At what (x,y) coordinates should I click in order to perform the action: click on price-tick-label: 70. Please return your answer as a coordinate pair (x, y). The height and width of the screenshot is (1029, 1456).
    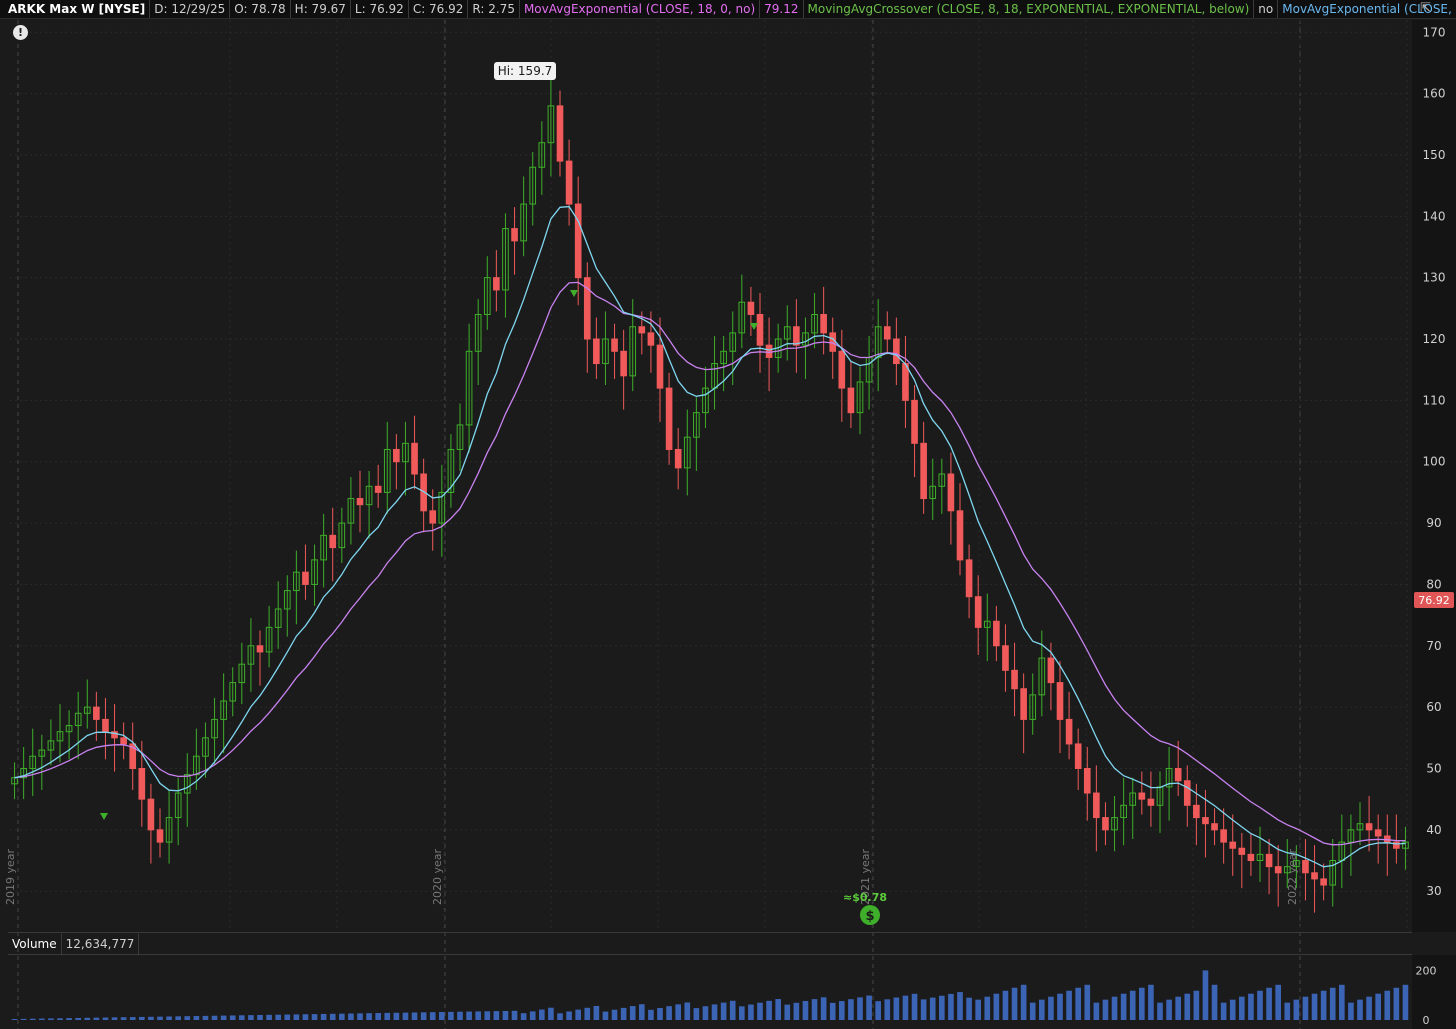
    Looking at the image, I should click on (1433, 646).